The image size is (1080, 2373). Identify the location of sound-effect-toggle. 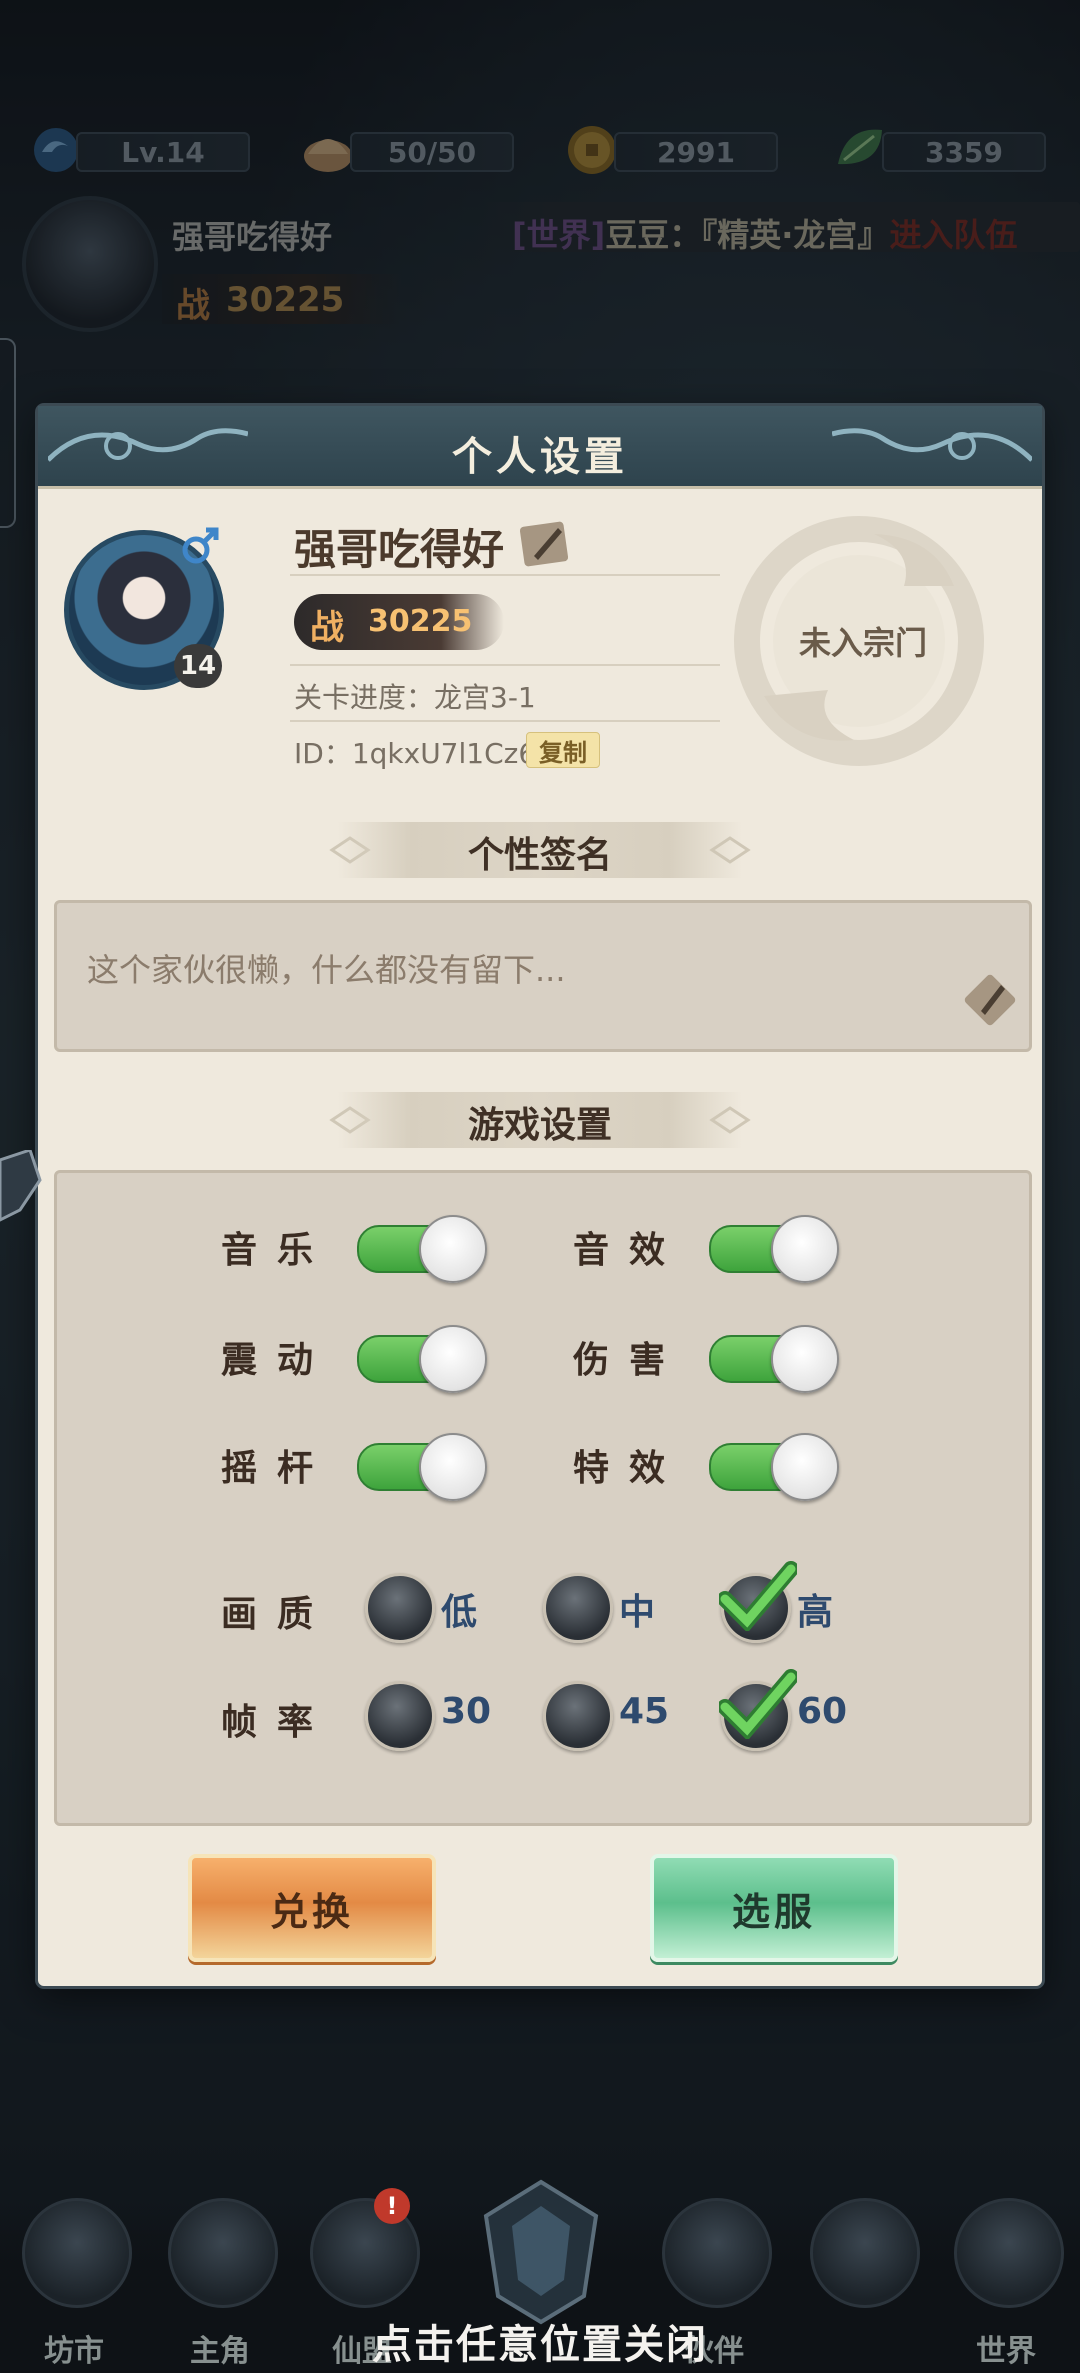
(775, 1249).